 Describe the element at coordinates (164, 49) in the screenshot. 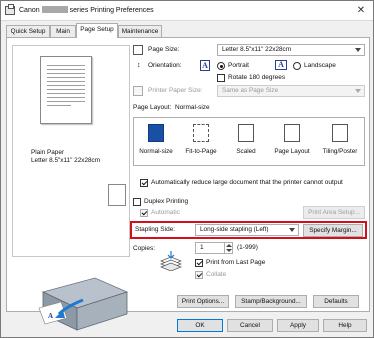

I see `page-size-label: Page Size:` at that location.